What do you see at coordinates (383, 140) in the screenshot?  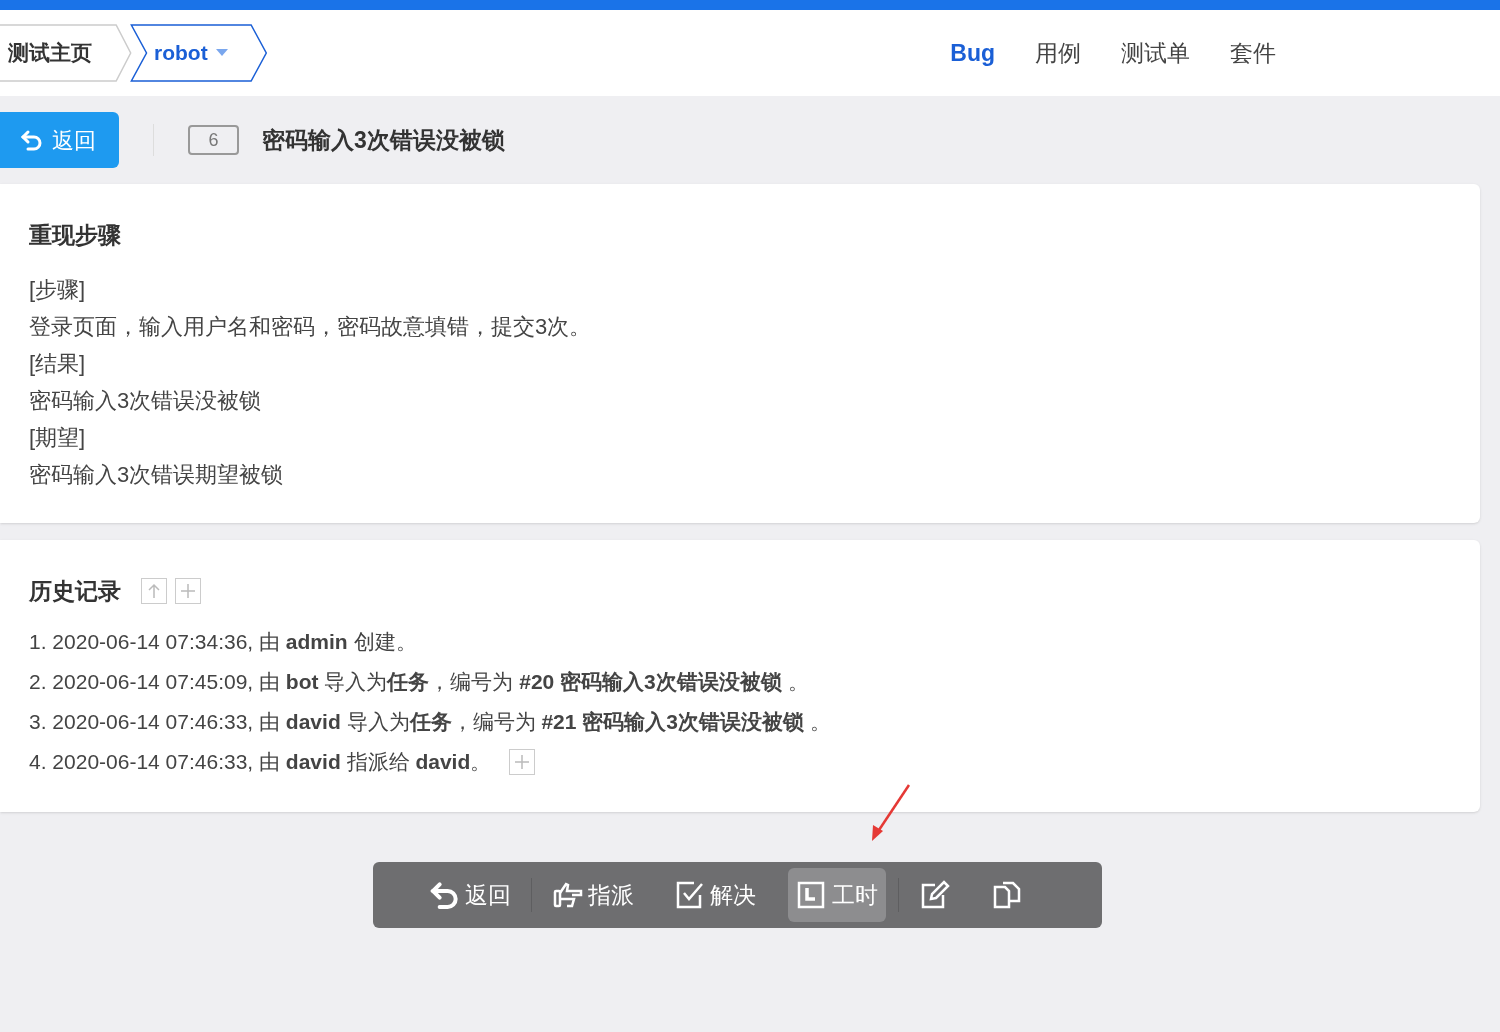 I see `bug-title: 密码输入3次错误没被锁` at bounding box center [383, 140].